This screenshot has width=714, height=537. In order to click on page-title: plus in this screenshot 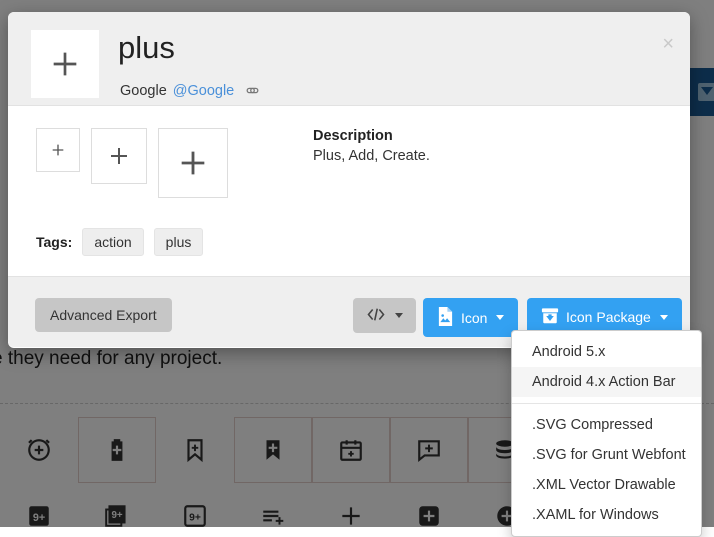, I will do `click(146, 47)`.